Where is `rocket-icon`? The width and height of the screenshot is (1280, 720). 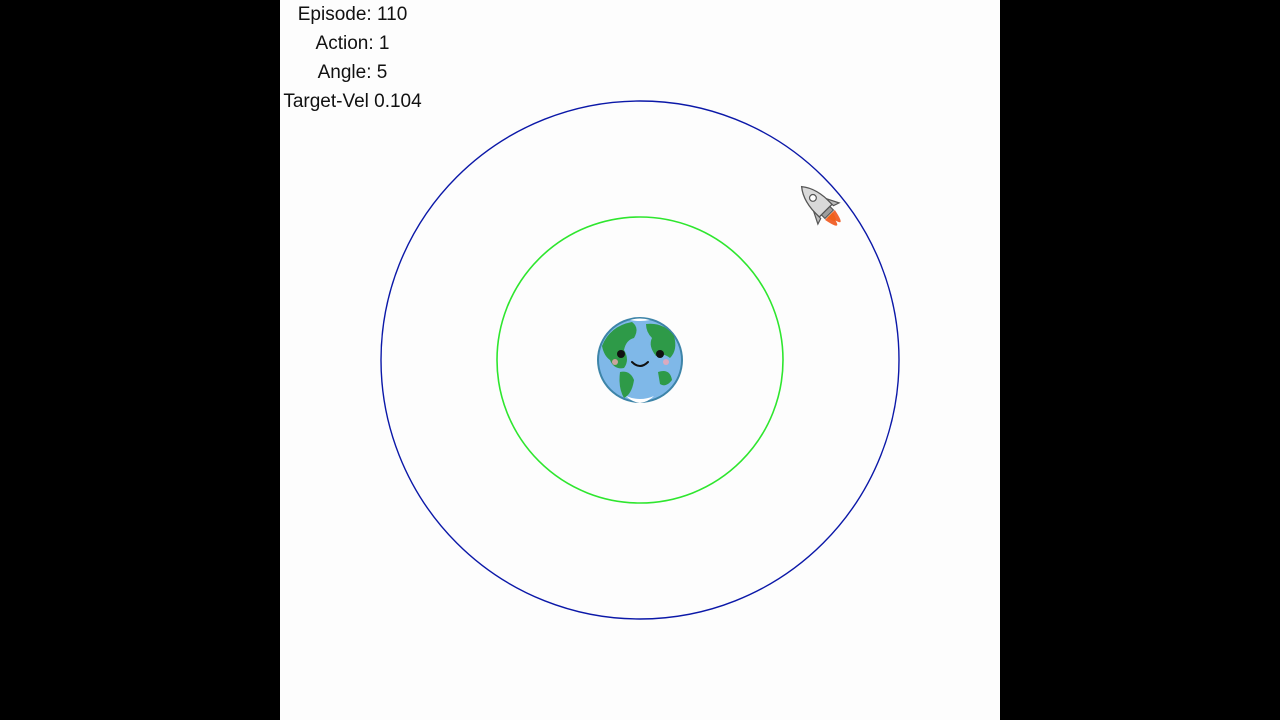
rocket-icon is located at coordinates (820, 205).